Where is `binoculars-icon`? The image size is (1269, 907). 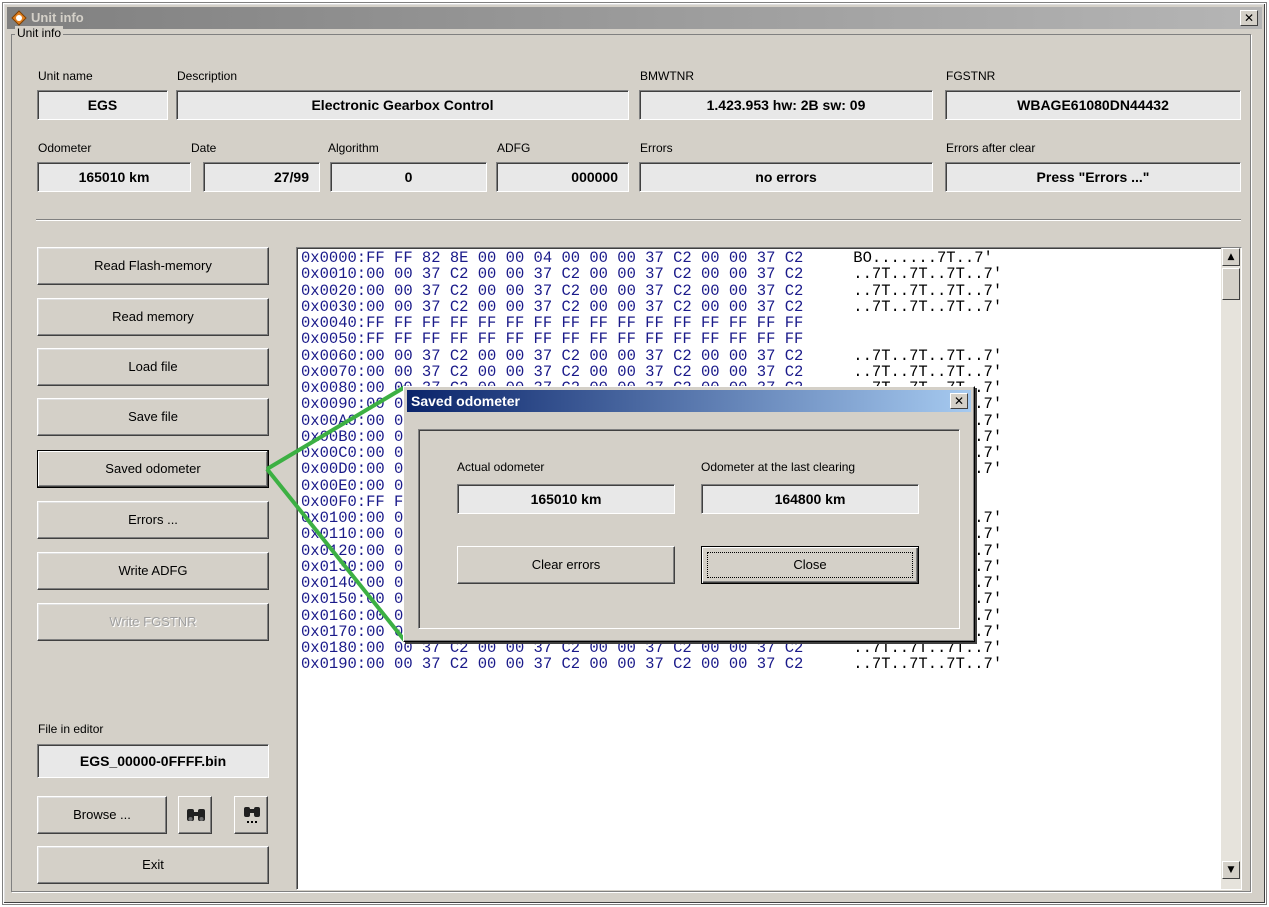 binoculars-icon is located at coordinates (196, 815).